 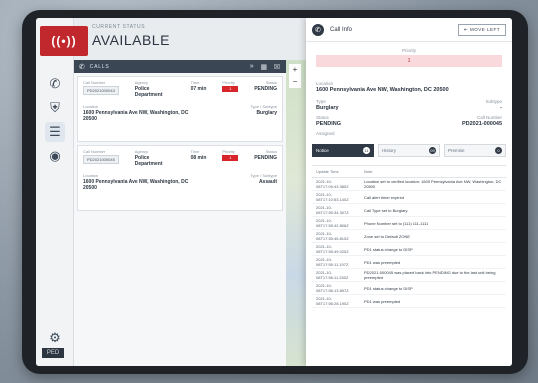 What do you see at coordinates (55, 108) in the screenshot?
I see `shield-icon: ⛨` at bounding box center [55, 108].